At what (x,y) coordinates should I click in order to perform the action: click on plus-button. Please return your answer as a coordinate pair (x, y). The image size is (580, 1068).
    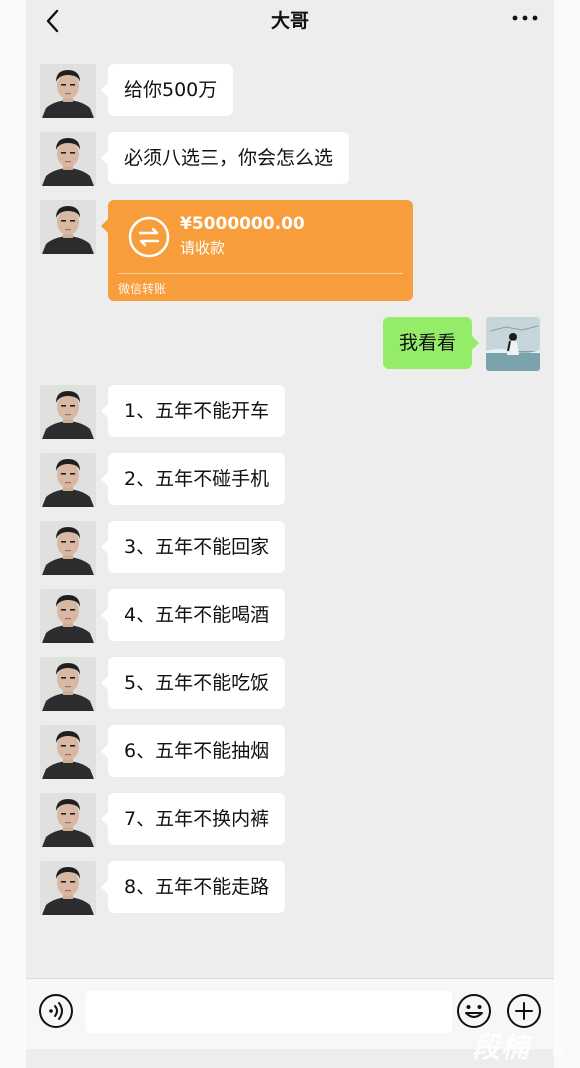
    Looking at the image, I should click on (524, 1011).